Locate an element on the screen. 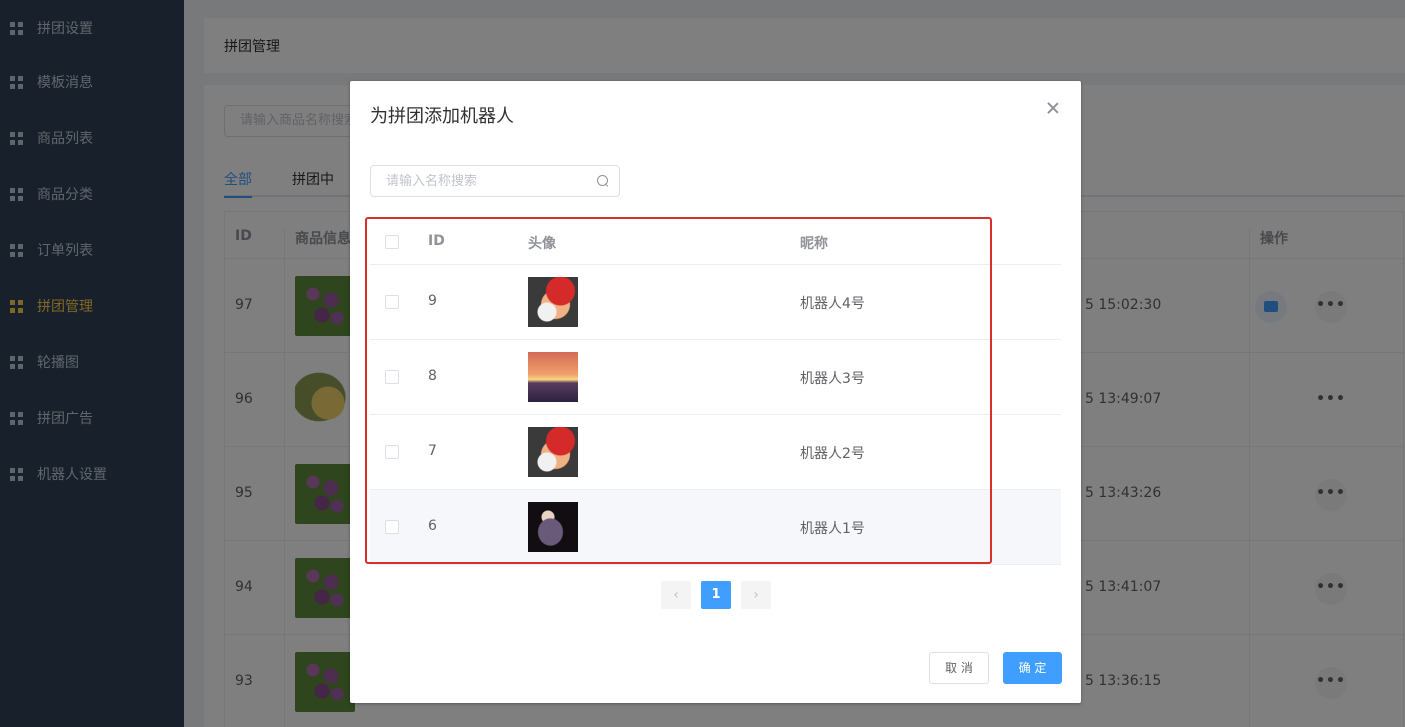  robot-search-input is located at coordinates (481, 181).